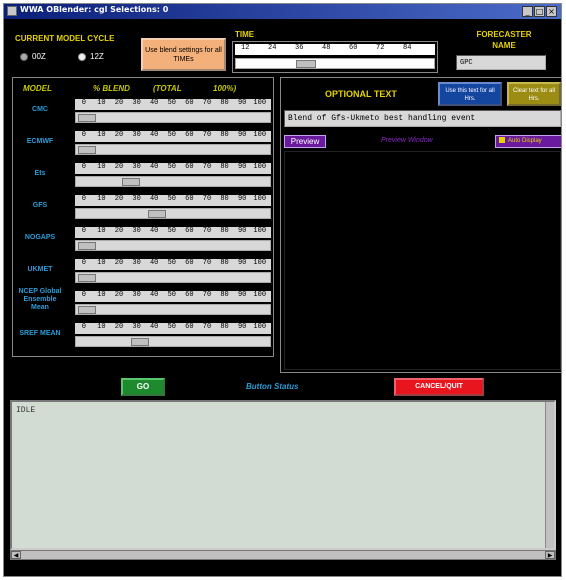 The height and width of the screenshot is (580, 566). I want to click on cancel-quit-button: CANCEL/QUIT, so click(439, 387).